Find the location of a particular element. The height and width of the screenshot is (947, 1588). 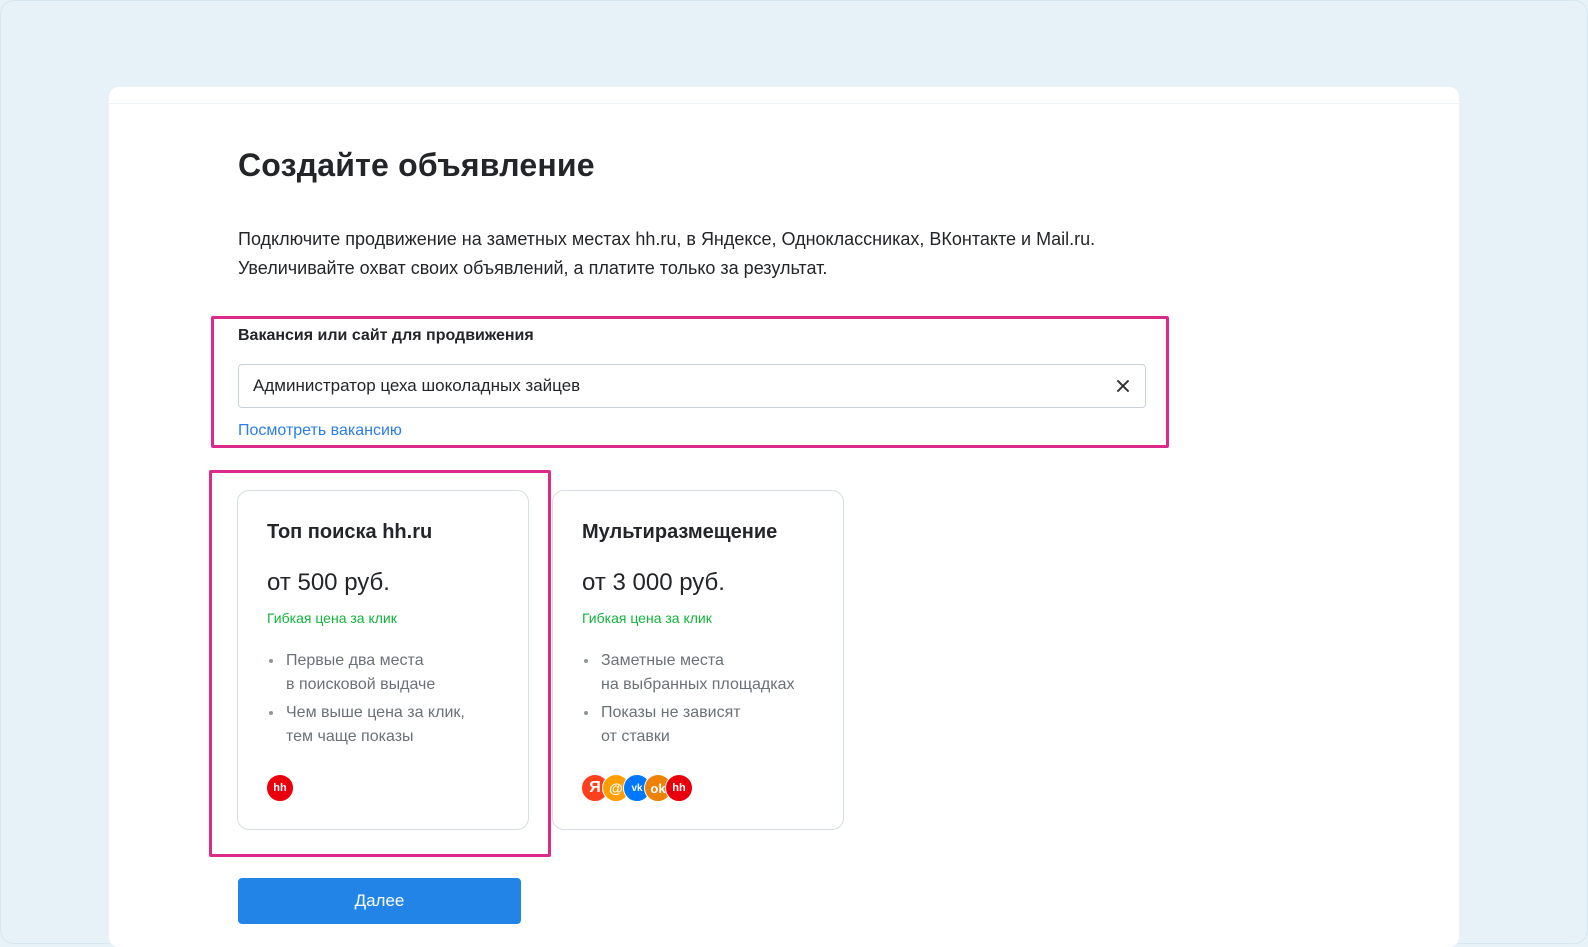

option-title: Топ поиска hh.ru is located at coordinates (350, 532).